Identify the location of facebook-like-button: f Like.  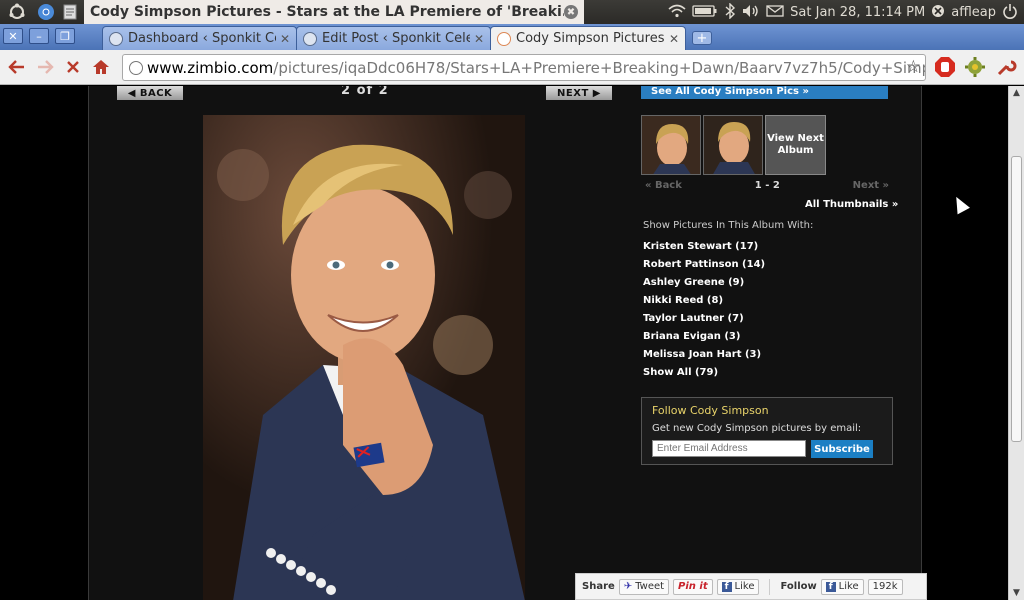
(738, 586).